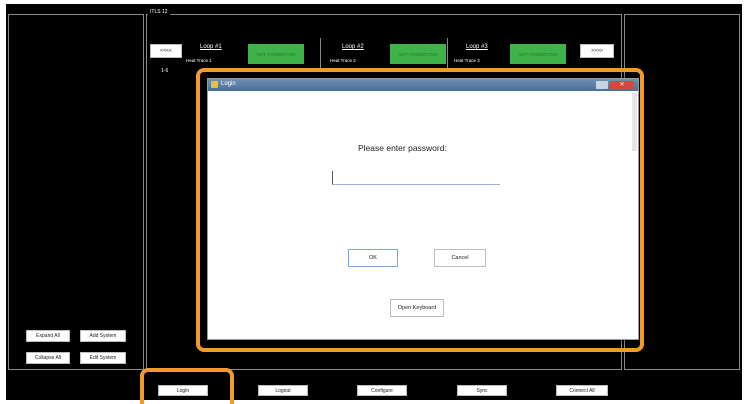 The height and width of the screenshot is (404, 748). I want to click on sync-button: Sync, so click(482, 390).